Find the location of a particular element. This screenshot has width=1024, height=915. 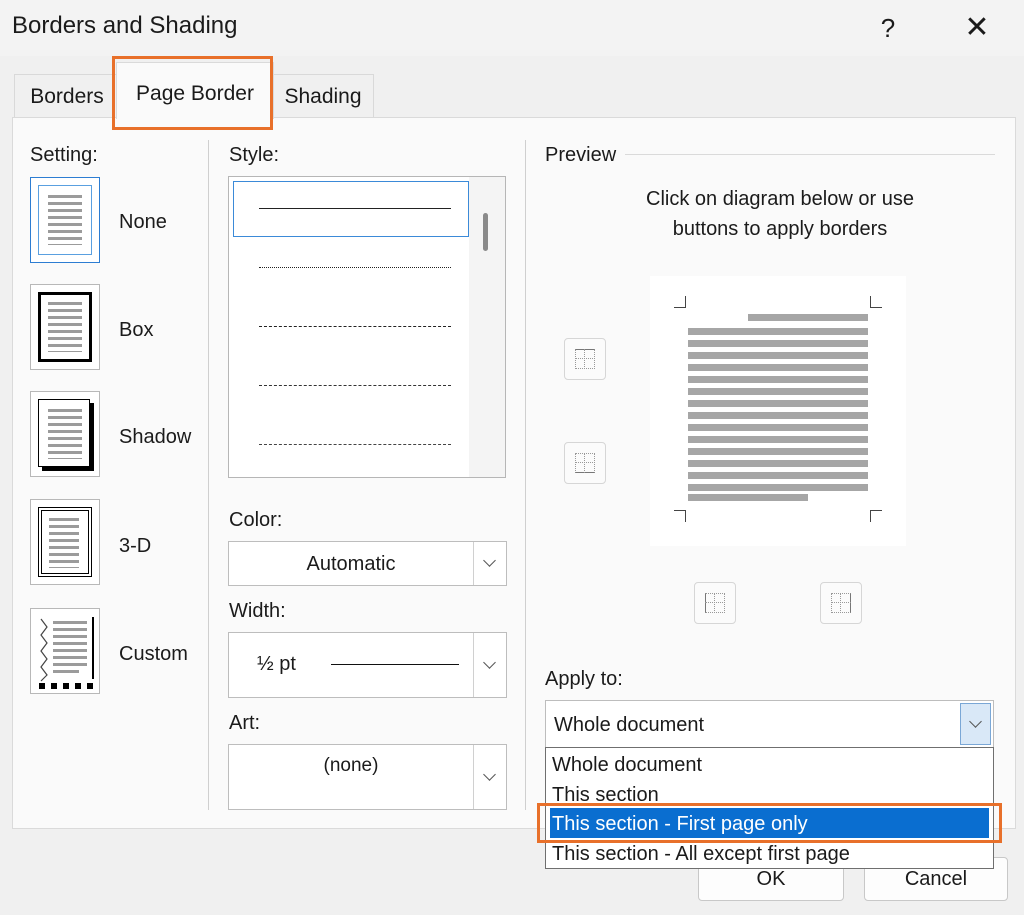

style-scrollbar-thumb is located at coordinates (485, 232).